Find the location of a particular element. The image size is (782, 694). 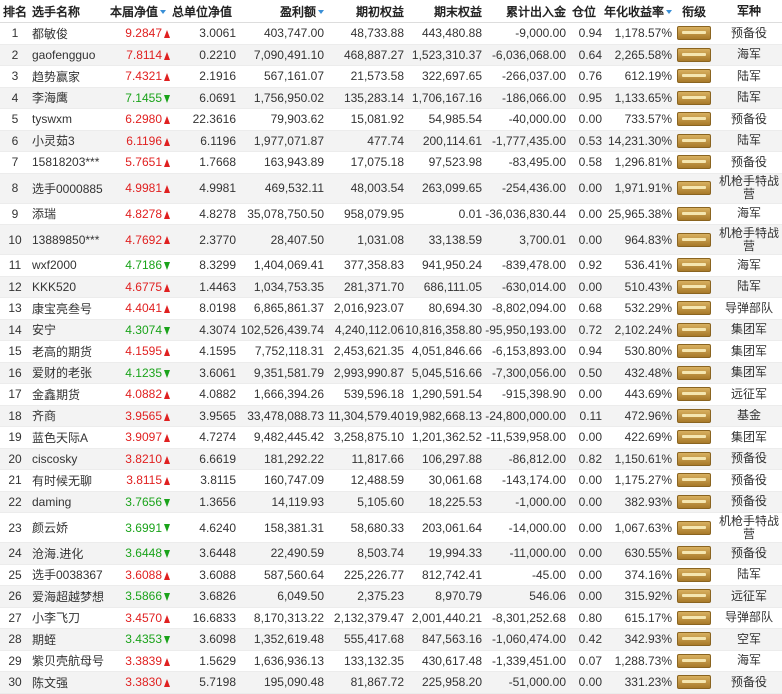

rank-cell: 27 is located at coordinates (15, 617).